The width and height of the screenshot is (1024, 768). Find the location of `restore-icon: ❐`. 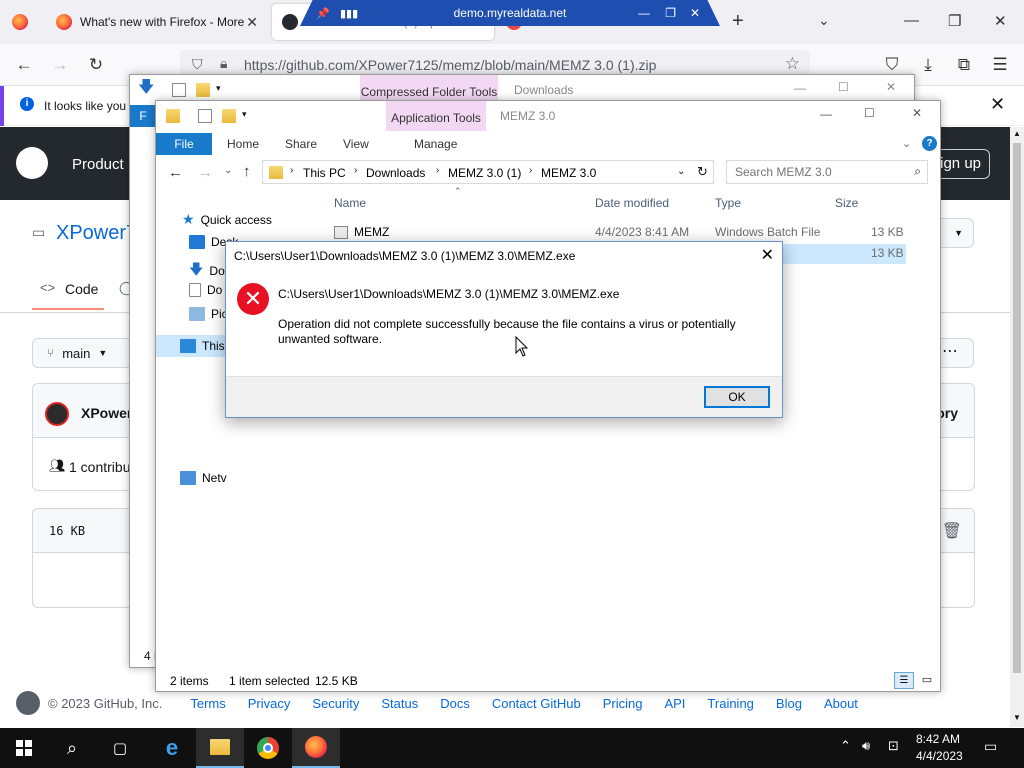

restore-icon: ❐ is located at coordinates (670, 13).